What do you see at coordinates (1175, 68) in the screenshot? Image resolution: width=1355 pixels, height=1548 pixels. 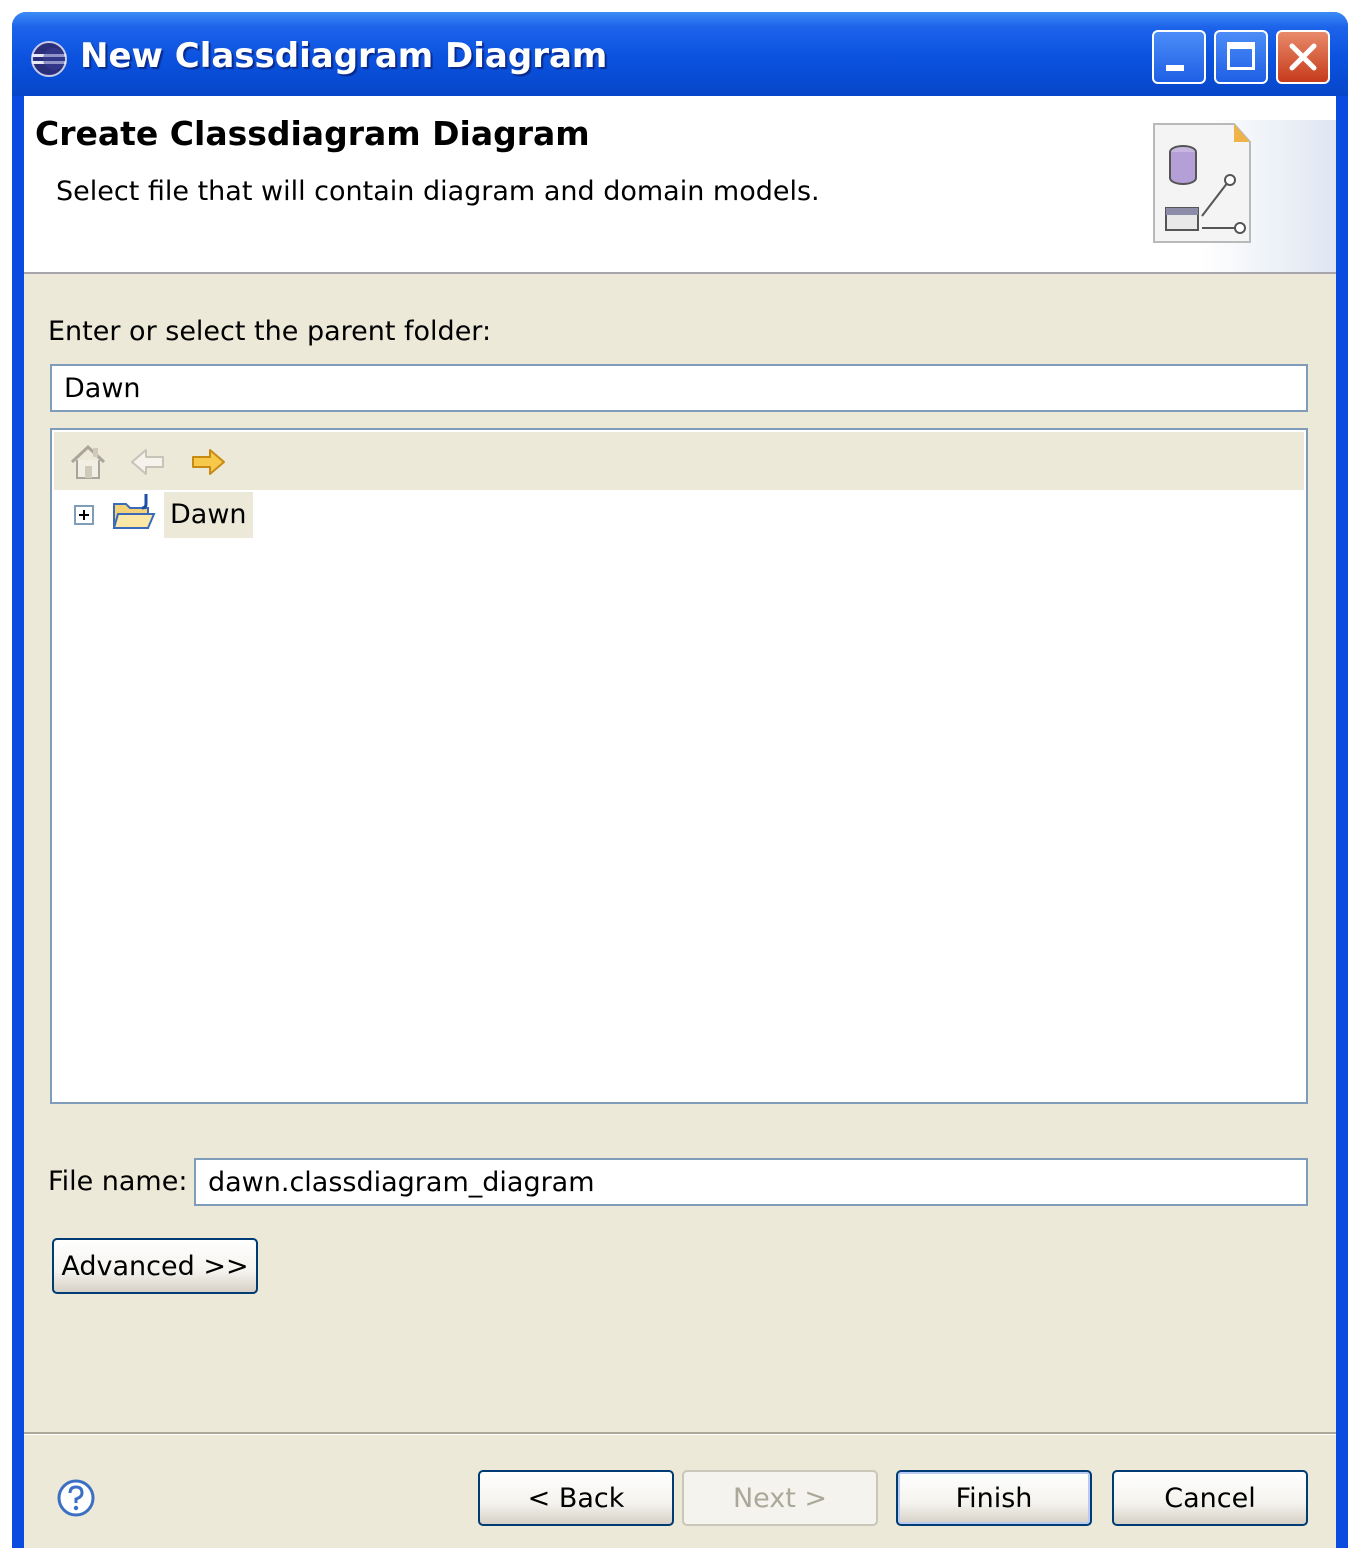 I see `minimize-icon` at bounding box center [1175, 68].